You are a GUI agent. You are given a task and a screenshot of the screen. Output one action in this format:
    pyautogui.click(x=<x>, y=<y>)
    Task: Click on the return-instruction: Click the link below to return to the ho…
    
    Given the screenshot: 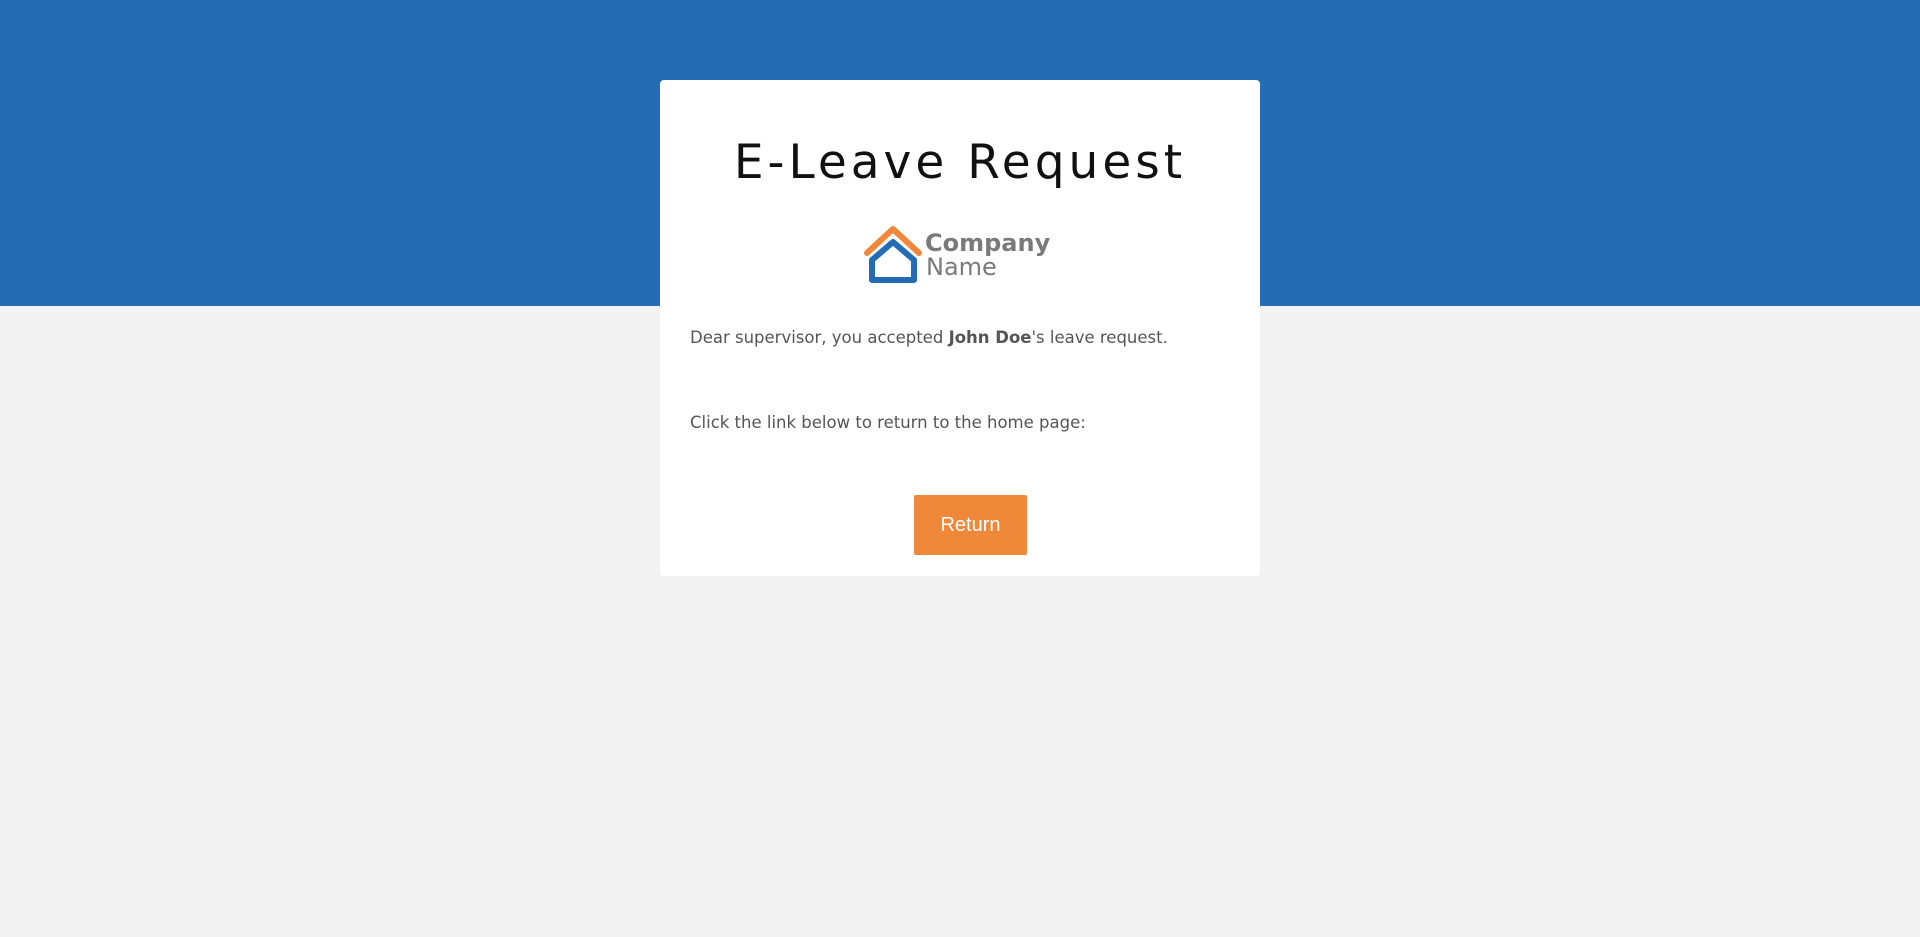 What is the action you would take?
    pyautogui.click(x=888, y=422)
    